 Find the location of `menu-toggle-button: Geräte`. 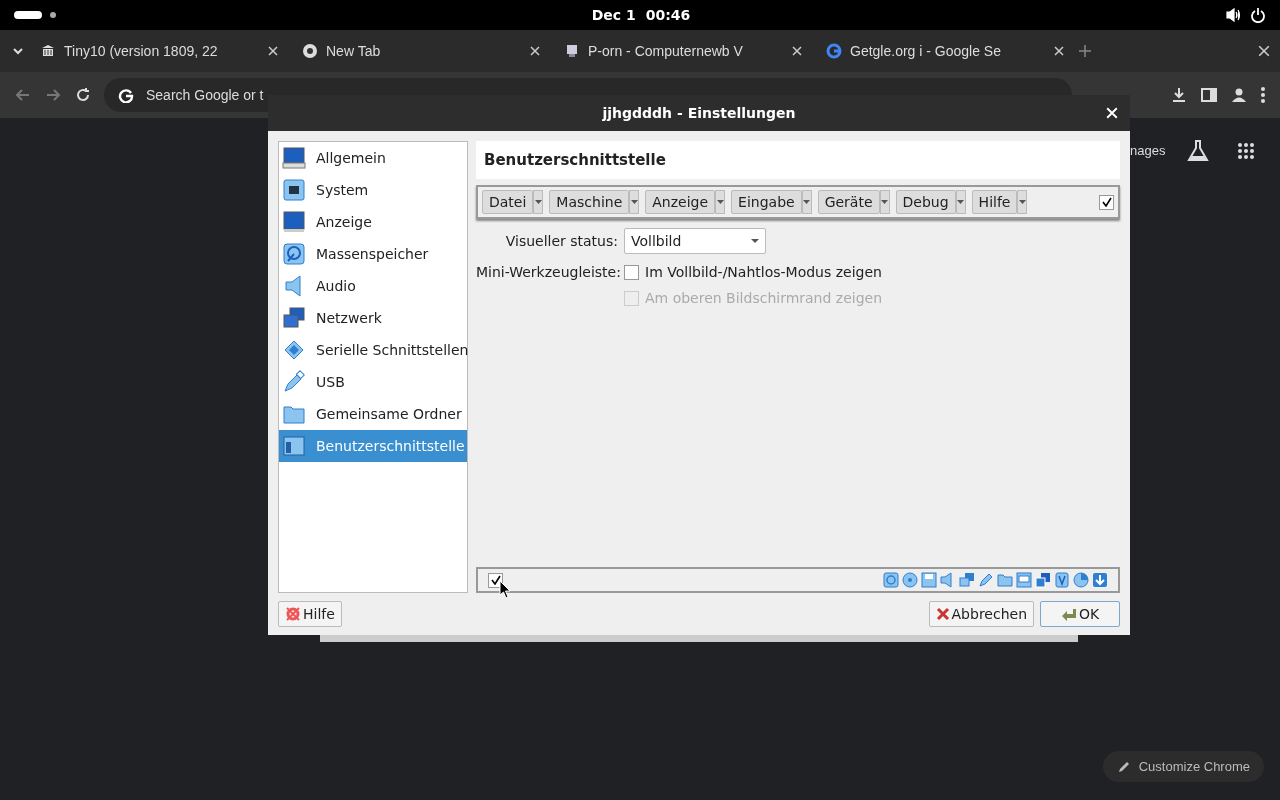

menu-toggle-button: Geräte is located at coordinates (848, 202).